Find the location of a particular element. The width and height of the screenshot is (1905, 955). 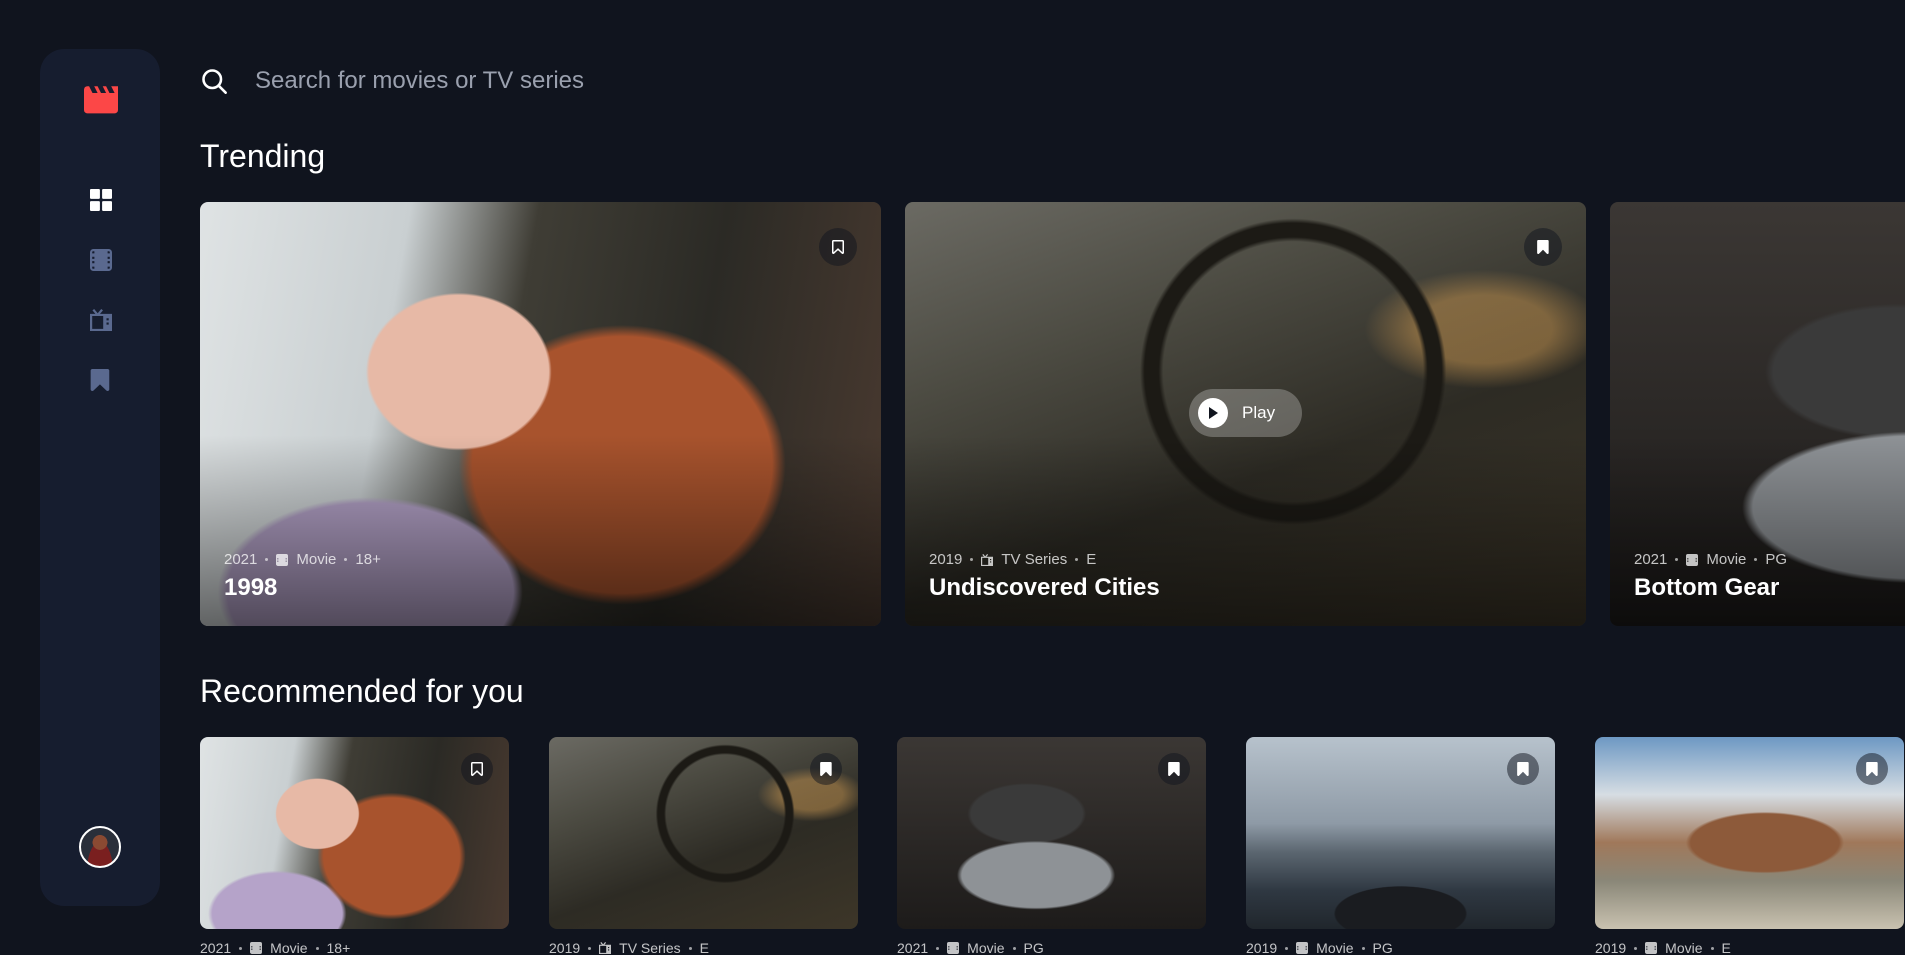

recommended-card: 2019 Movie PG is located at coordinates (1400, 846).